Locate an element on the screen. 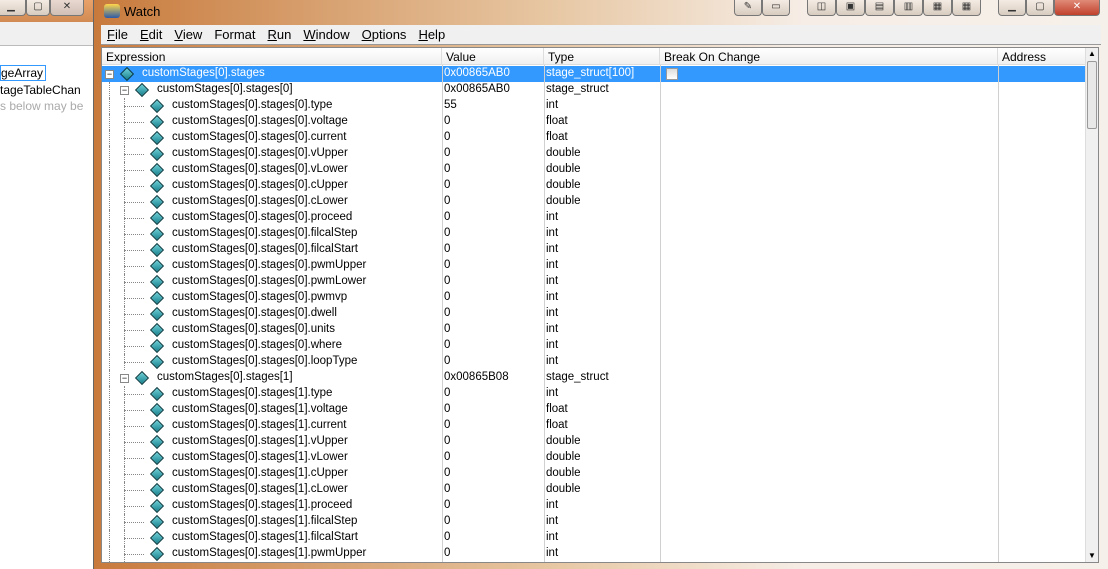 Image resolution: width=1108 pixels, height=569 pixels. tile-horizontal-icon: ▦ is located at coordinates (937, 8).